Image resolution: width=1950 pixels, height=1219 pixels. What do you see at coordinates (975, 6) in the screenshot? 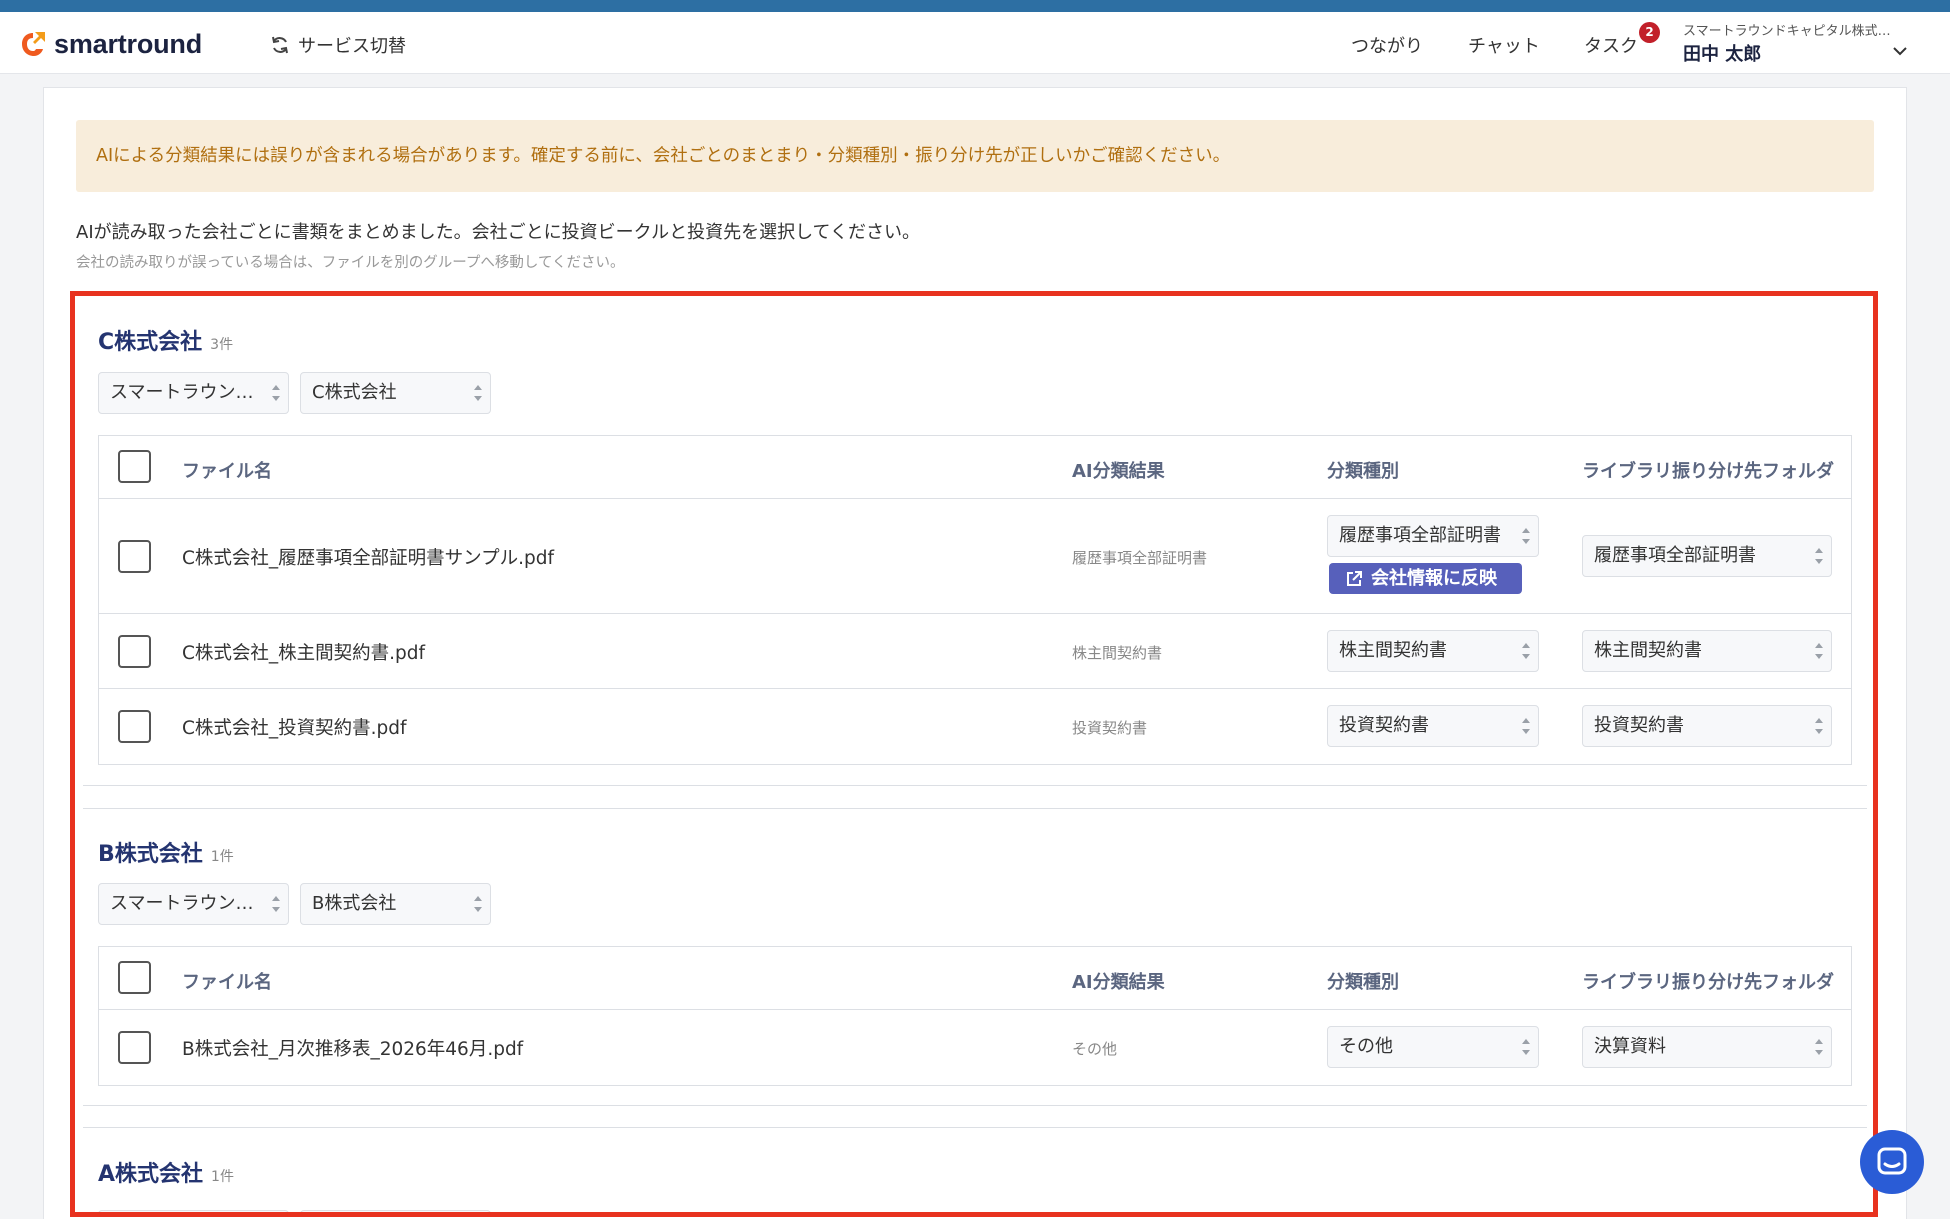
I see `top-accent-bar` at bounding box center [975, 6].